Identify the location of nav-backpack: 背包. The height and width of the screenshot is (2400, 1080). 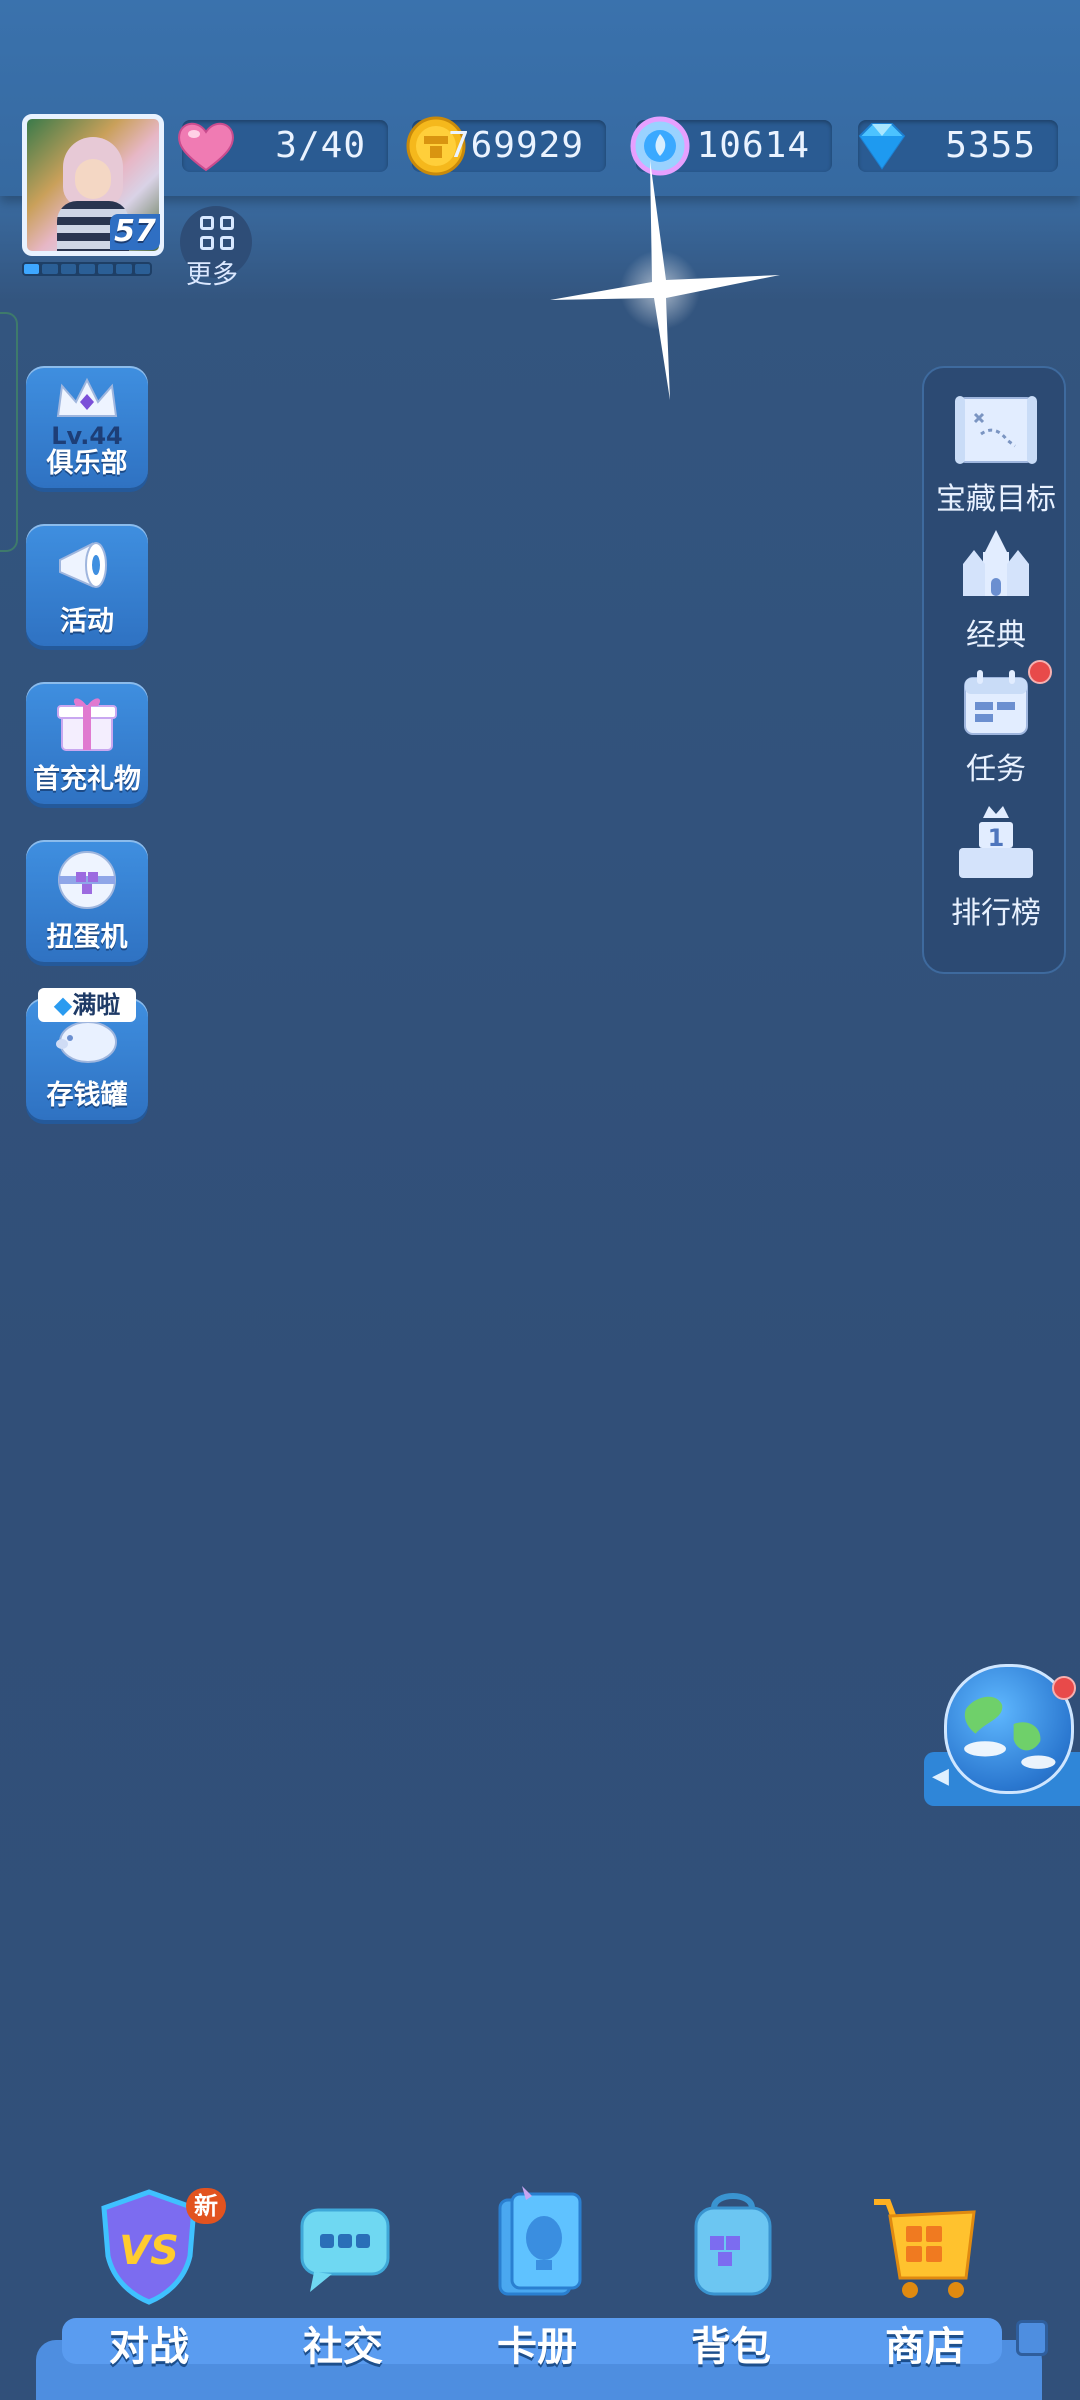
(731, 2281).